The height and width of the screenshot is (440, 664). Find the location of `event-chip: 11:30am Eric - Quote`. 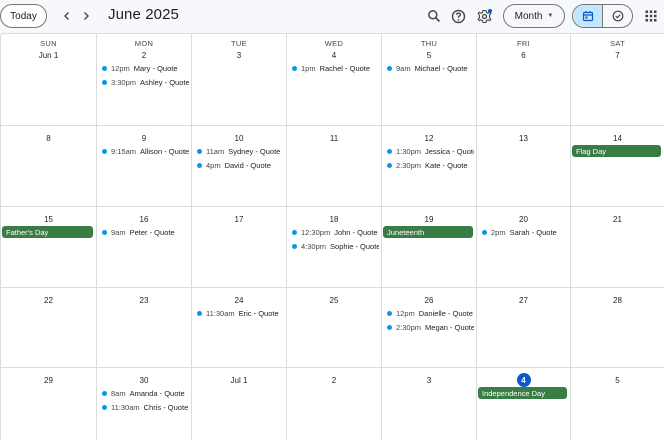

event-chip: 11:30am Eric - Quote is located at coordinates (240, 313).